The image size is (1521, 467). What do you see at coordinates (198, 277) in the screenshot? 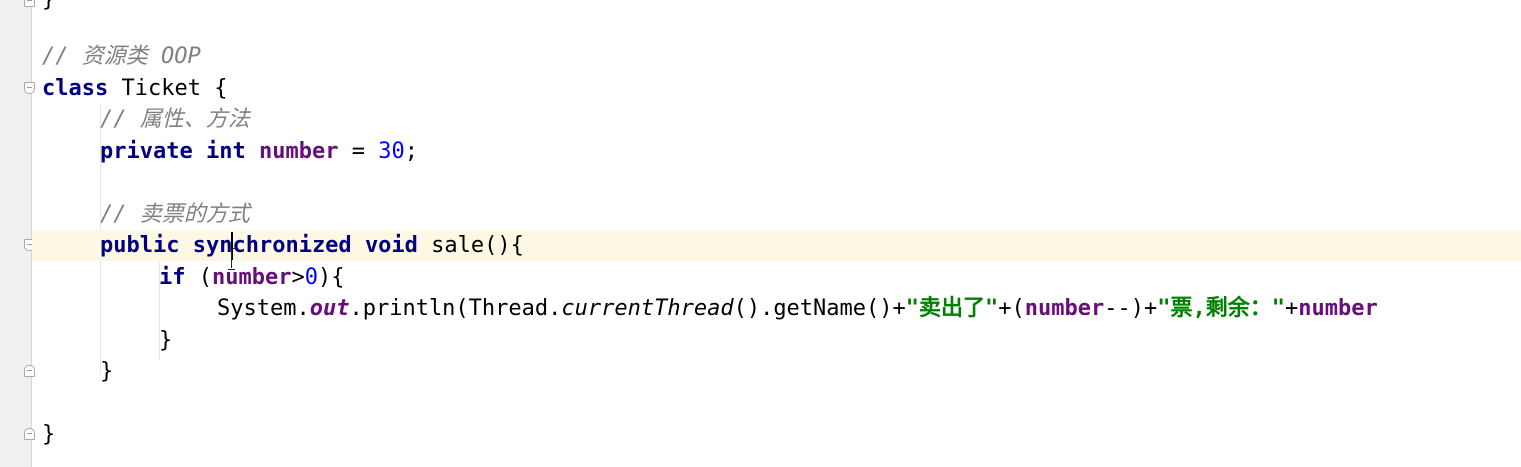
I see `code-token: (` at bounding box center [198, 277].